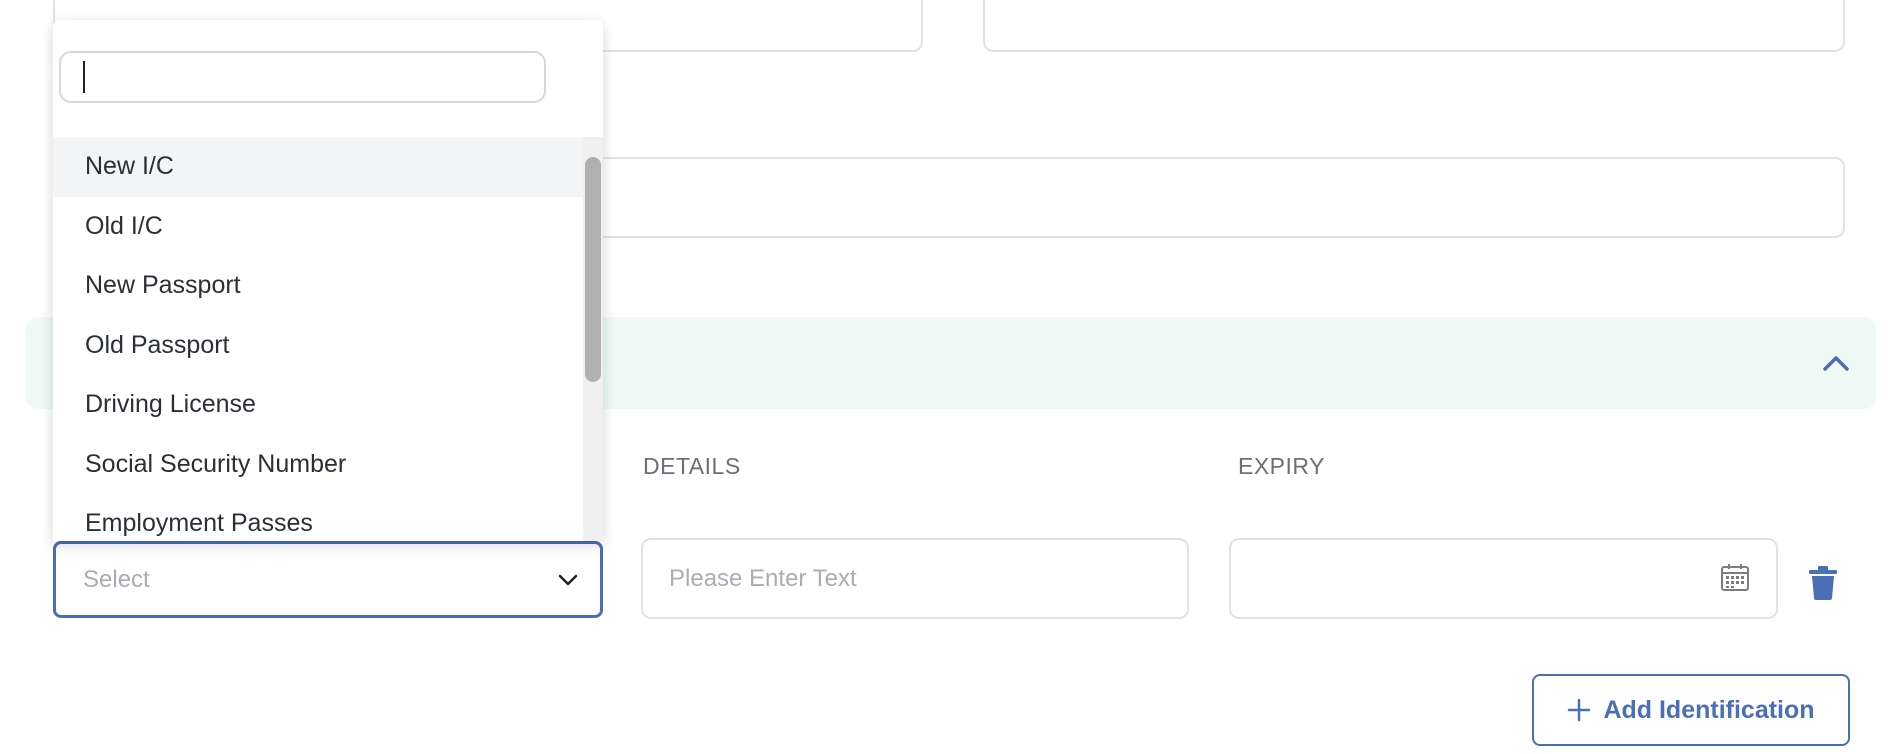  I want to click on dropdown-option-employment-passes: Employment Passes, so click(318, 517).